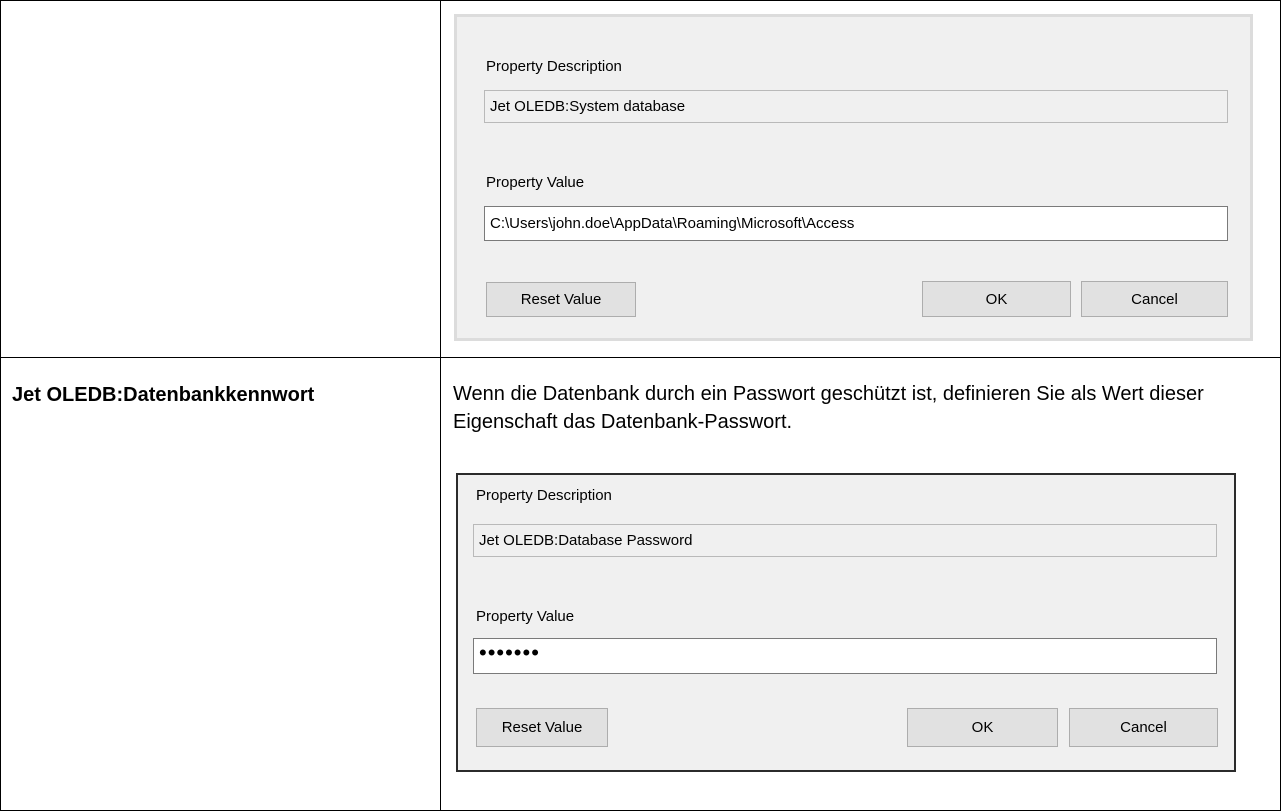 This screenshot has width=1283, height=812. I want to click on term-label, so click(220, 14).